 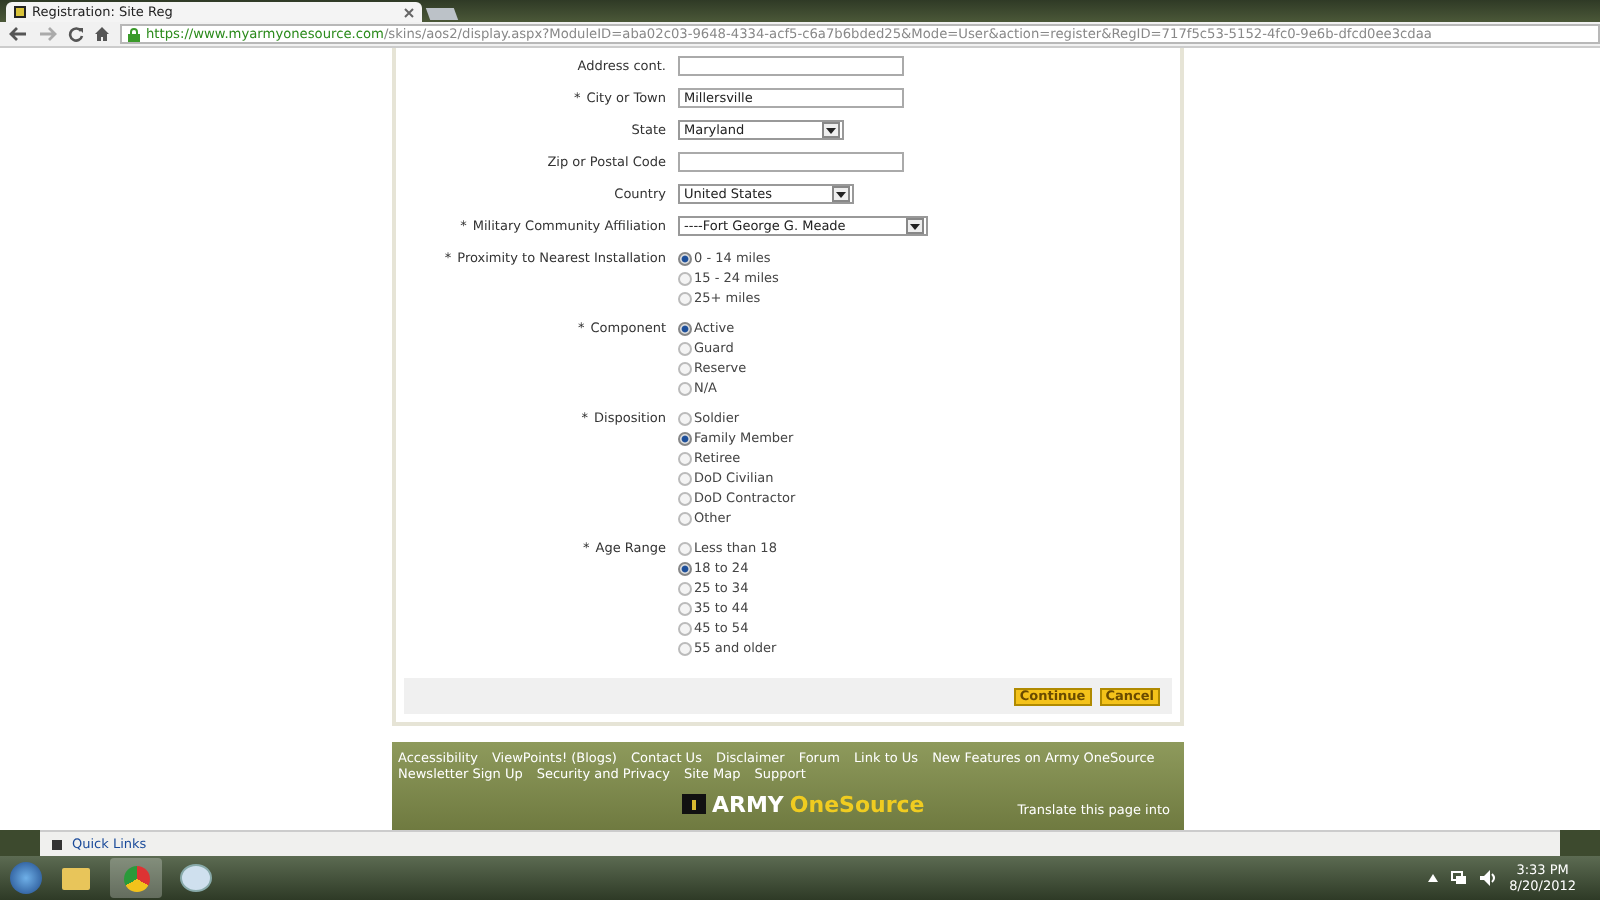 I want to click on home-icon, so click(x=102, y=34).